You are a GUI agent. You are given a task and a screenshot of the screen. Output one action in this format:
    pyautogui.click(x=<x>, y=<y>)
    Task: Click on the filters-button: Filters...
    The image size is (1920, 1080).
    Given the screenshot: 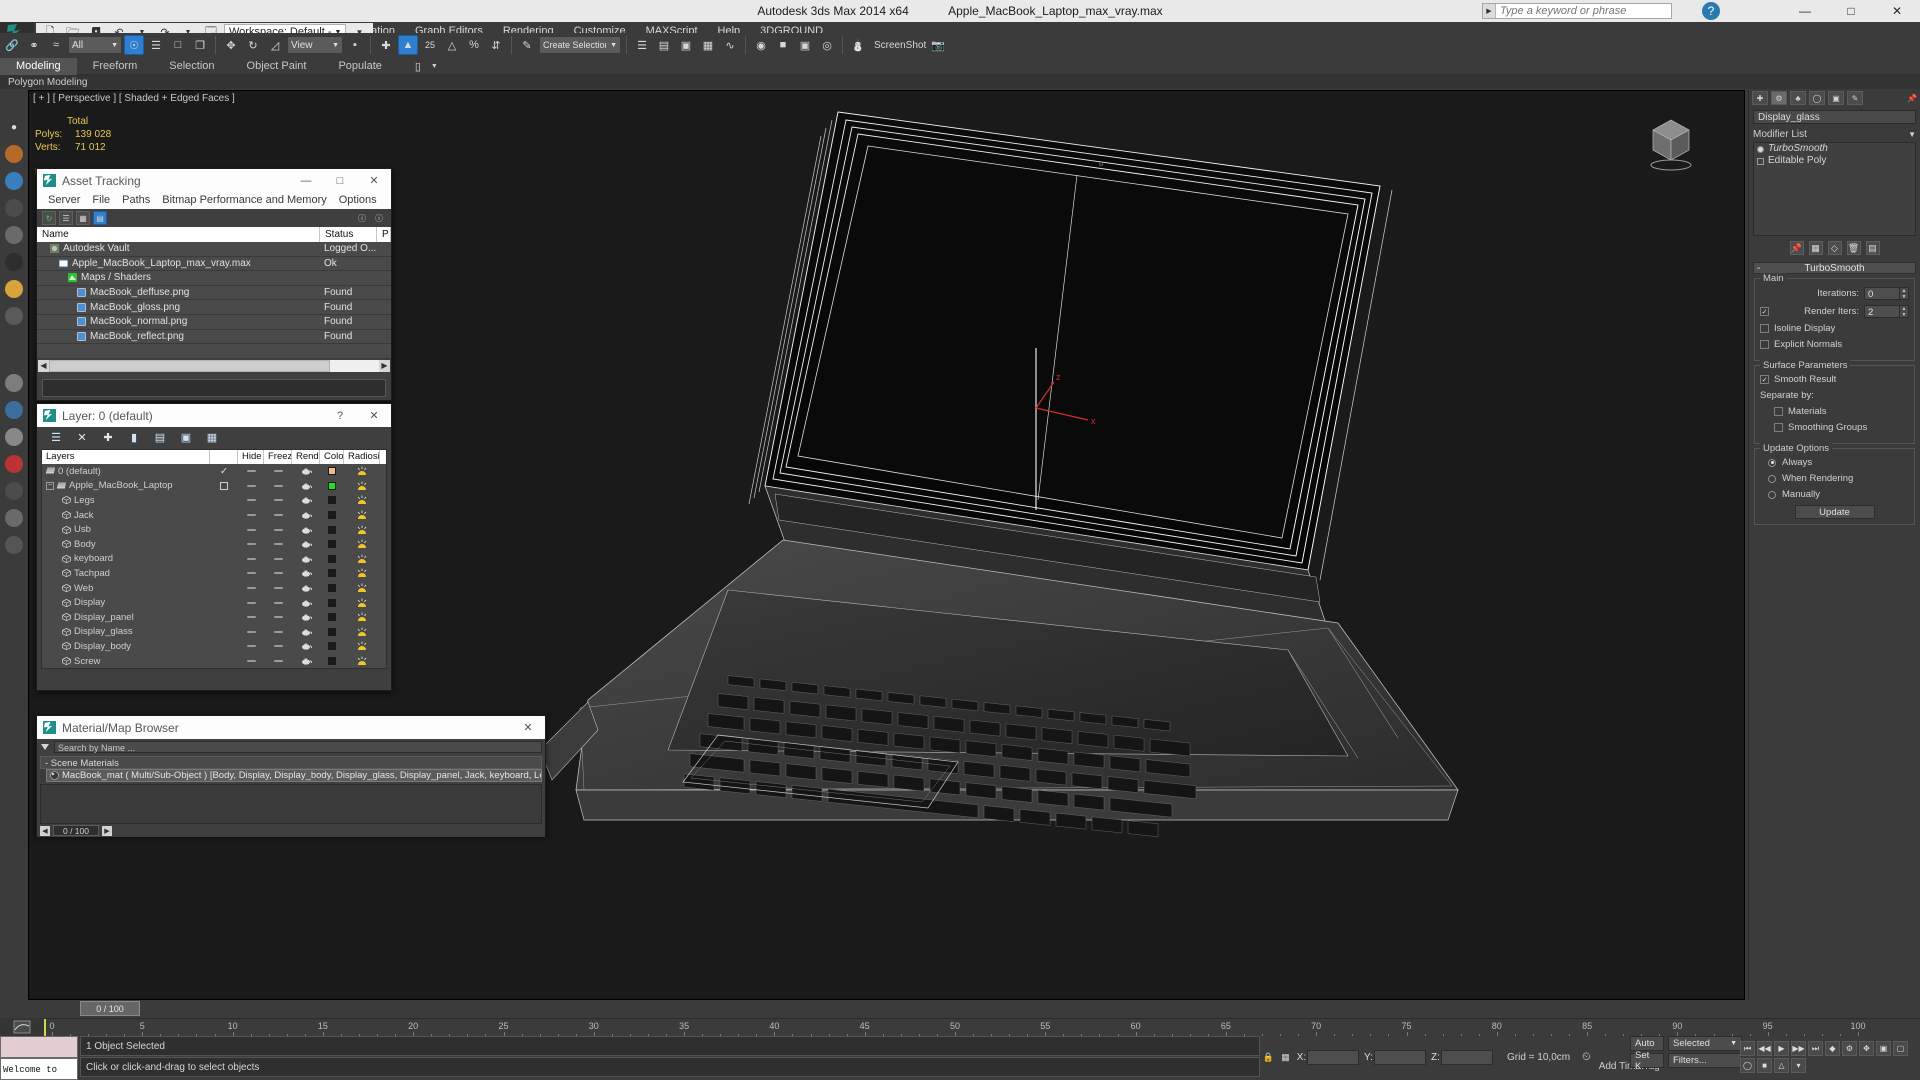 What is the action you would take?
    pyautogui.click(x=1705, y=1060)
    